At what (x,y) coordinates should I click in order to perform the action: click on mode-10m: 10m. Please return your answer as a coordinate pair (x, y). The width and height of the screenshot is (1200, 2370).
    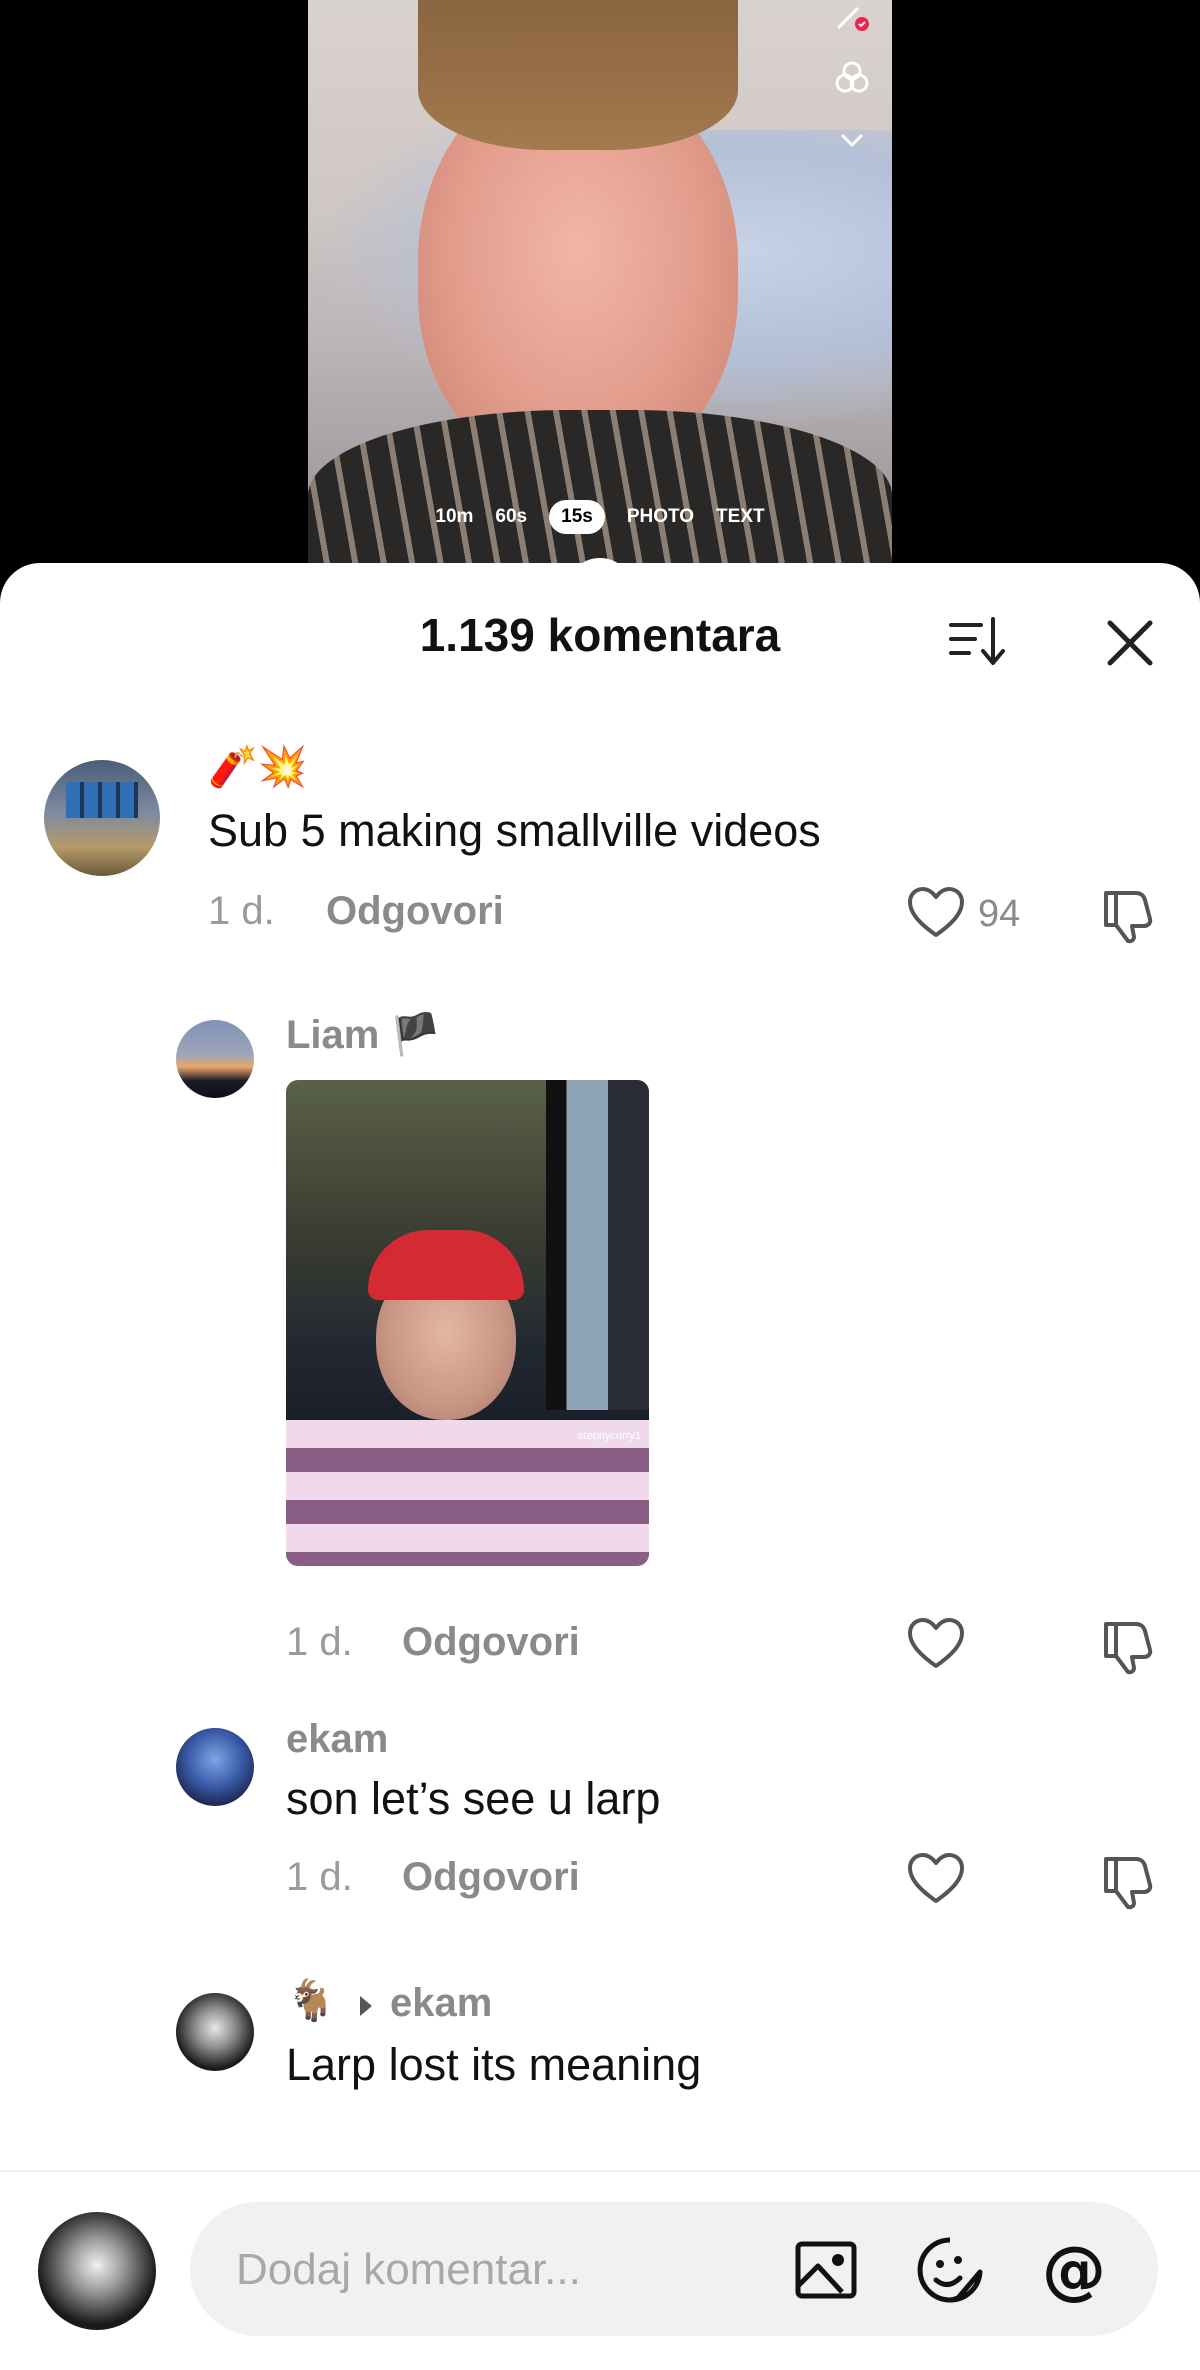
    Looking at the image, I should click on (454, 517).